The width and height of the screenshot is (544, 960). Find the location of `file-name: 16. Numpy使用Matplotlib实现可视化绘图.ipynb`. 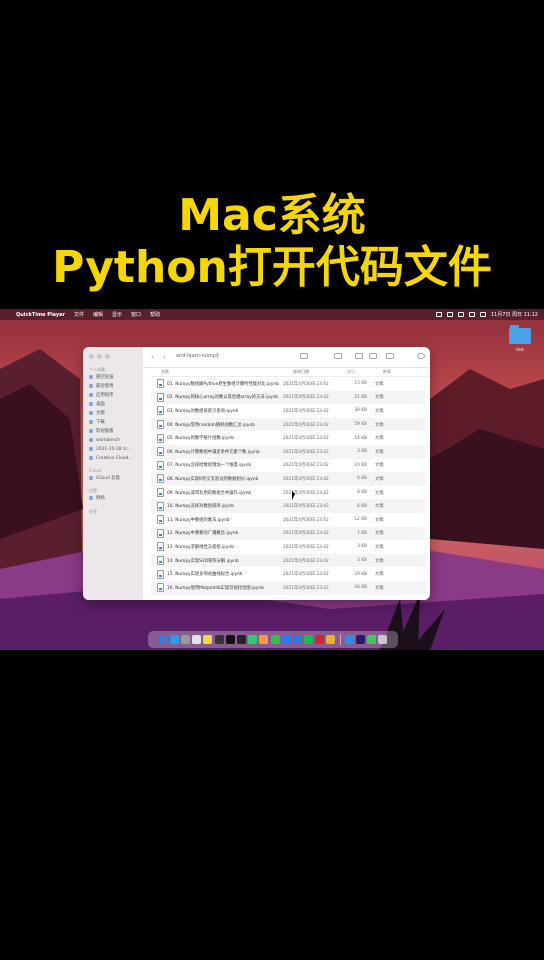

file-name: 16. Numpy使用Matplotlib实现可视化绘图.ipynb is located at coordinates (215, 588).